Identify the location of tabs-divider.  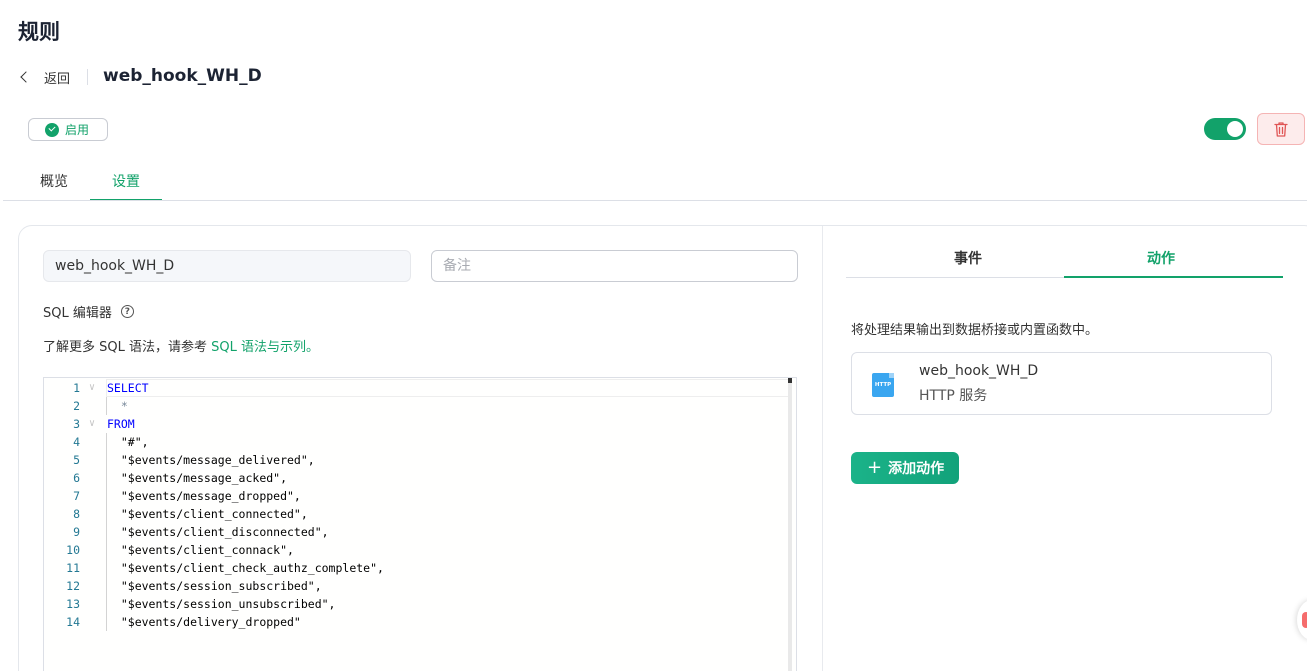
(655, 200).